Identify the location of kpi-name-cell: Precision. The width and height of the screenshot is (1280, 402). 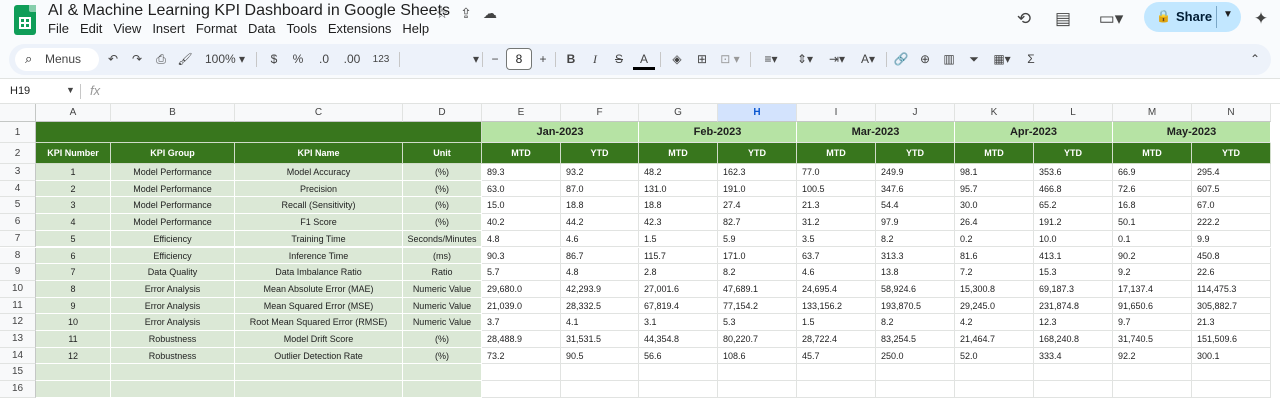
(319, 189).